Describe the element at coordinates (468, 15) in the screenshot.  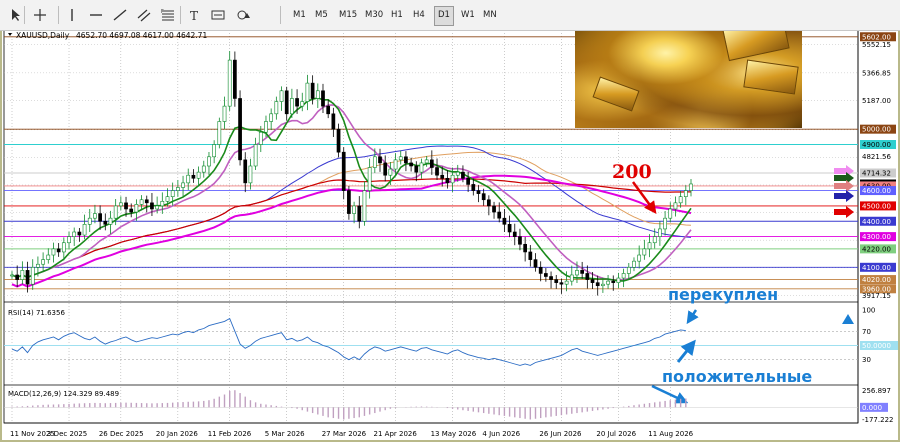
I see `timeframe-w1: W1` at that location.